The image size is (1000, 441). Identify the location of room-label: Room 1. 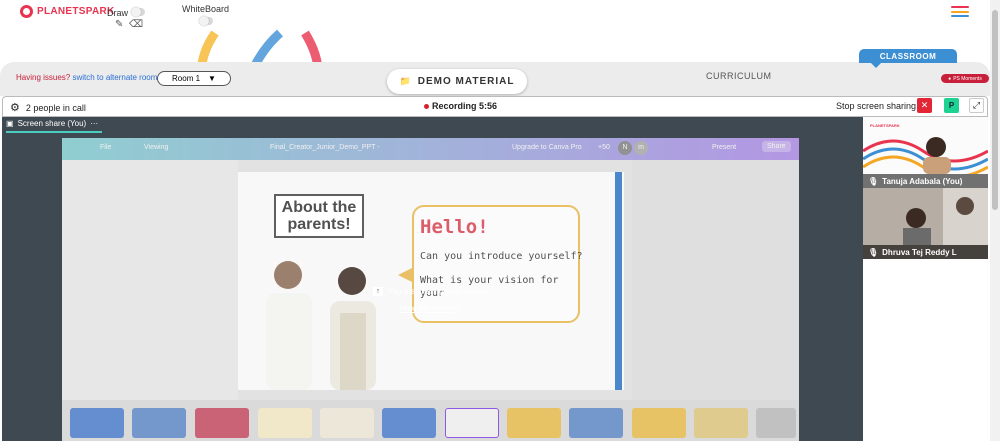
(186, 78).